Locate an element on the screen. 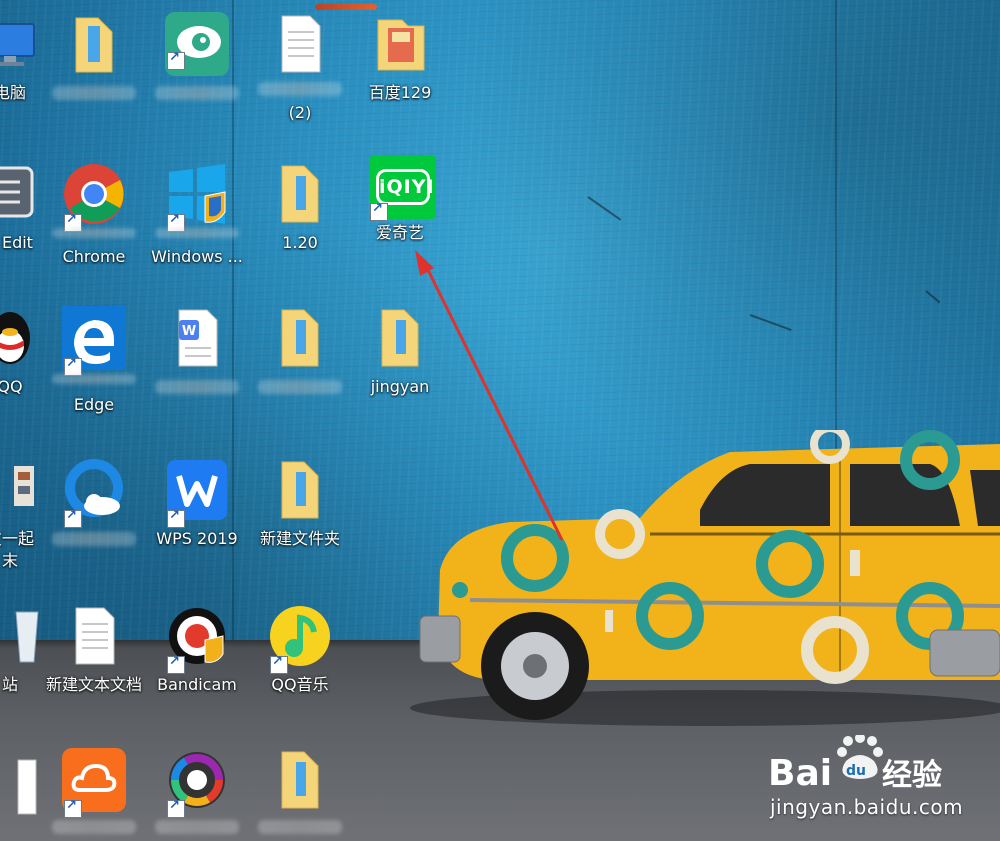 This screenshot has width=1000, height=841. watermark-url: jingyan.baidu.com is located at coordinates (867, 807).